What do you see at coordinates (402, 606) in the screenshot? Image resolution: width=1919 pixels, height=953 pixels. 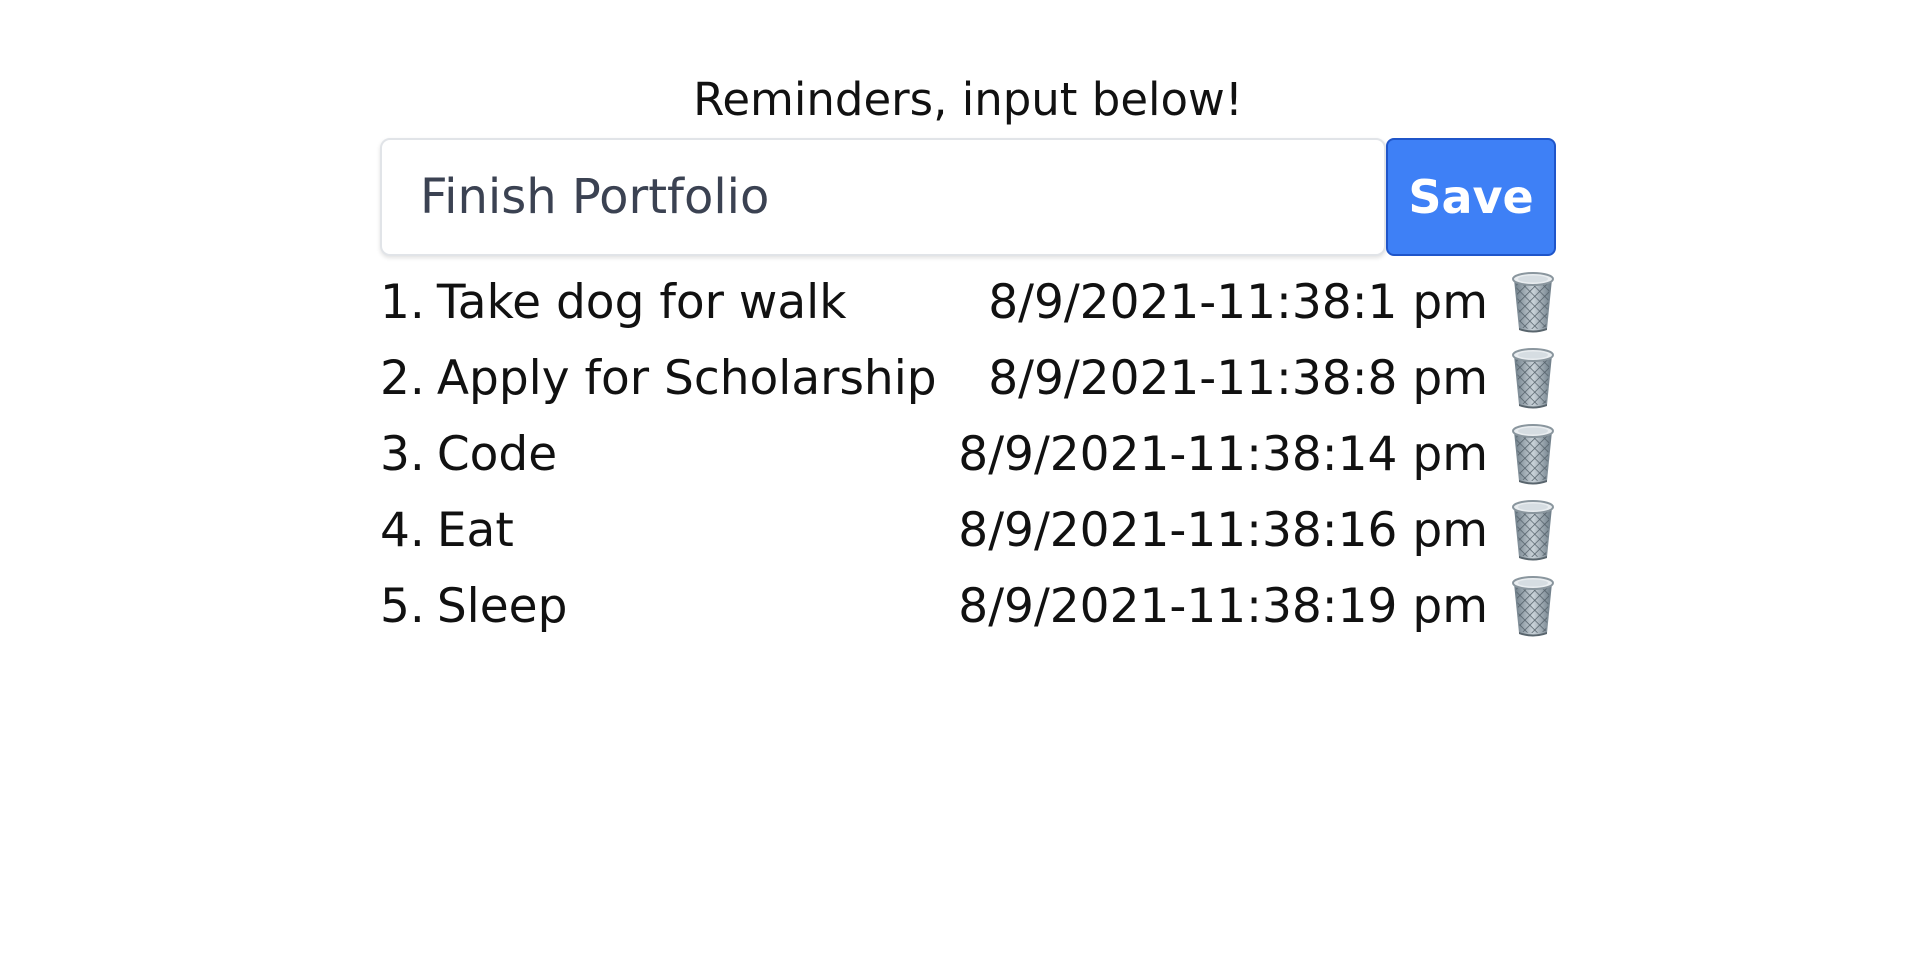 I see `item-number: 5.` at bounding box center [402, 606].